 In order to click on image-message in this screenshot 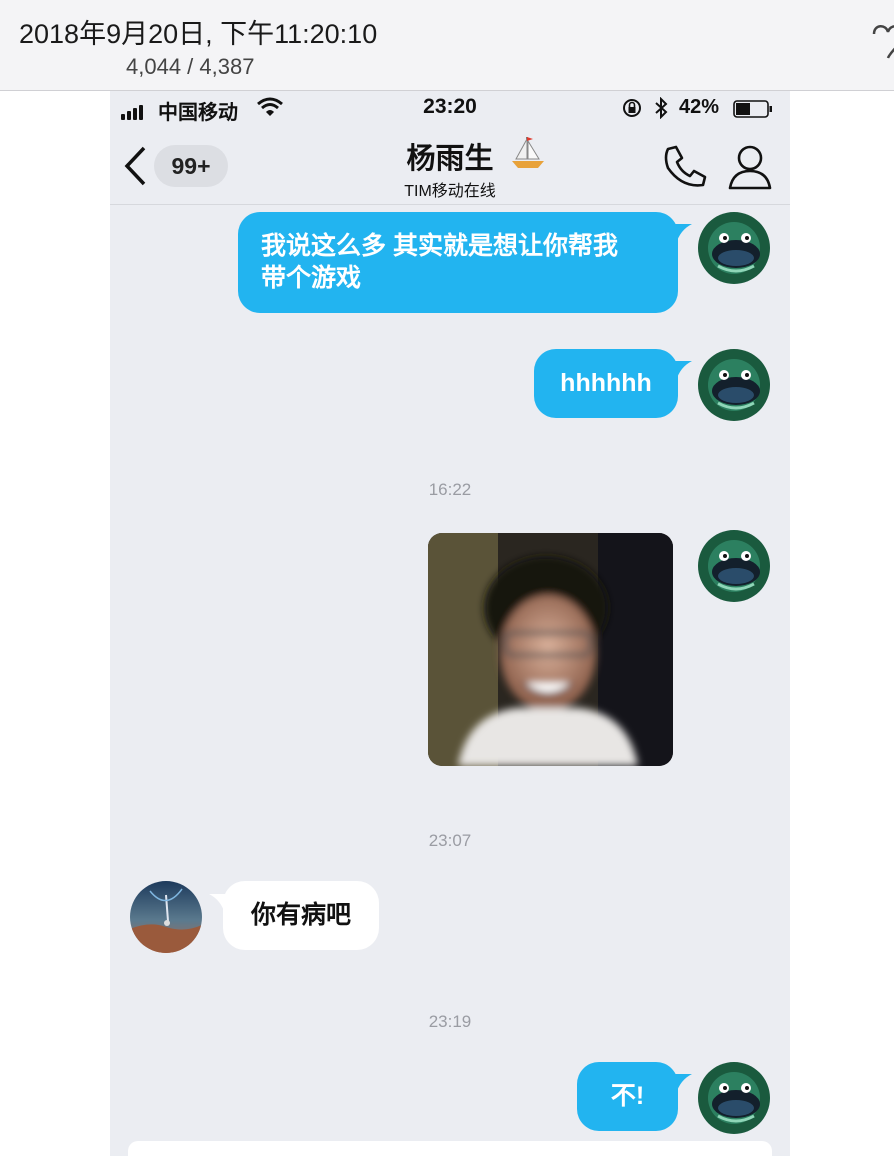, I will do `click(550, 649)`.